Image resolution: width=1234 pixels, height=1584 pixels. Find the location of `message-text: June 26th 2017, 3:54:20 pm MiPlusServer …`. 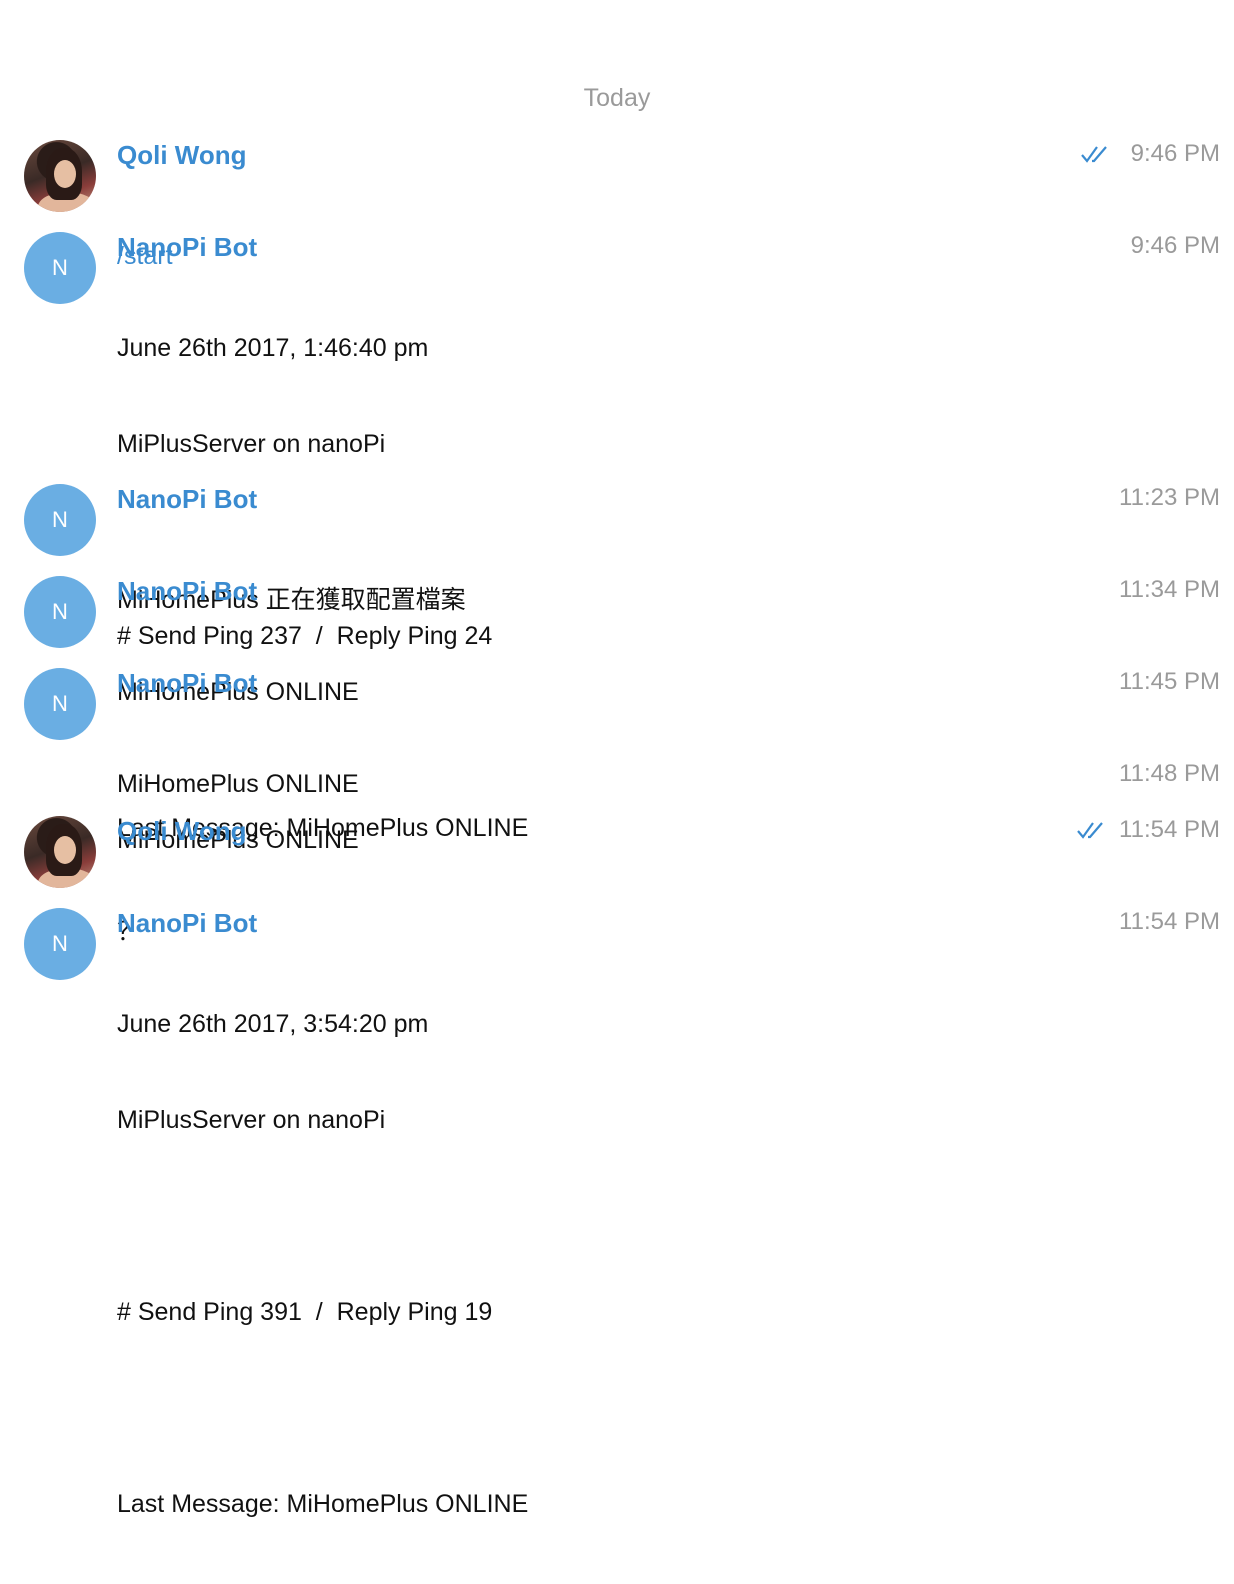

message-text: June 26th 2017, 3:54:20 pm MiPlusServer … is located at coordinates (323, 1264).